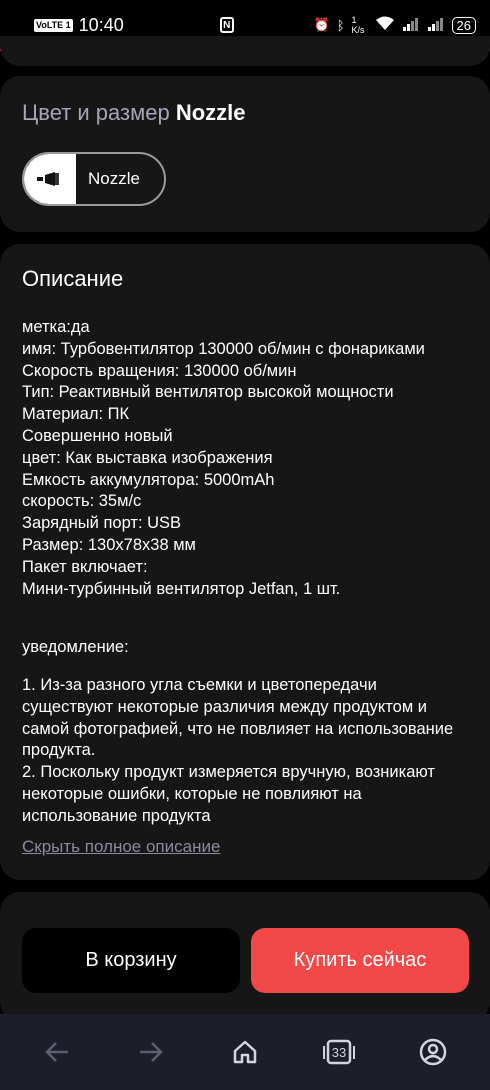 The width and height of the screenshot is (490, 1090). I want to click on description-title: Описание, so click(73, 278).